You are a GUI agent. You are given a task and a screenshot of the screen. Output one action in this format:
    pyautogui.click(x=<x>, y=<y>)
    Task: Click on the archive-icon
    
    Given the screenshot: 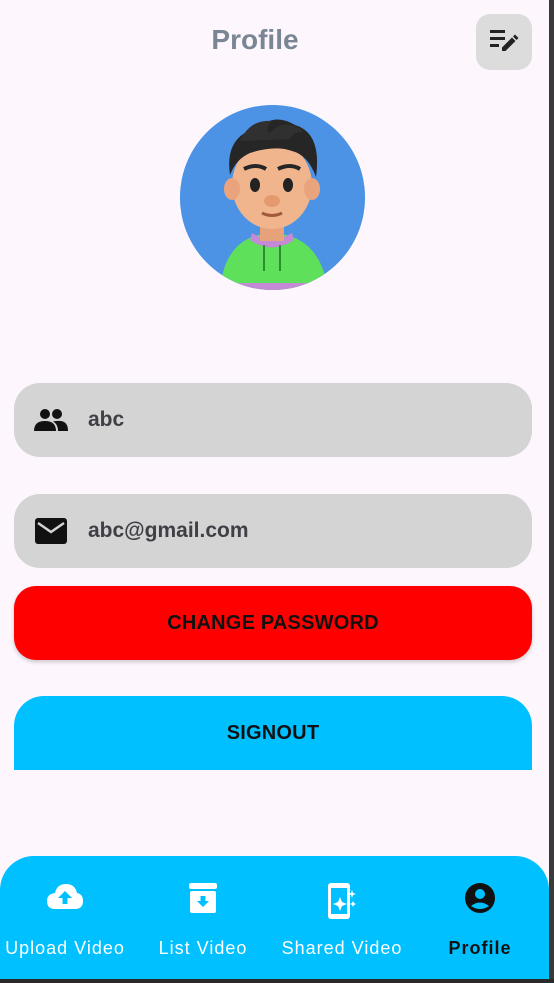 What is the action you would take?
    pyautogui.click(x=203, y=898)
    